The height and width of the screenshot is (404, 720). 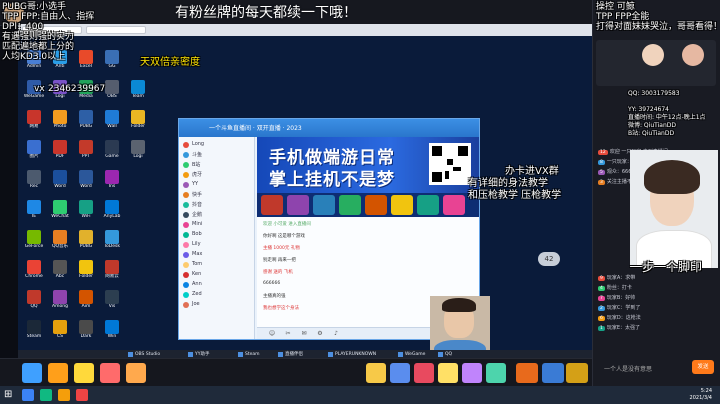 I want to click on desktop-icon: Chrome, so click(x=34, y=269).